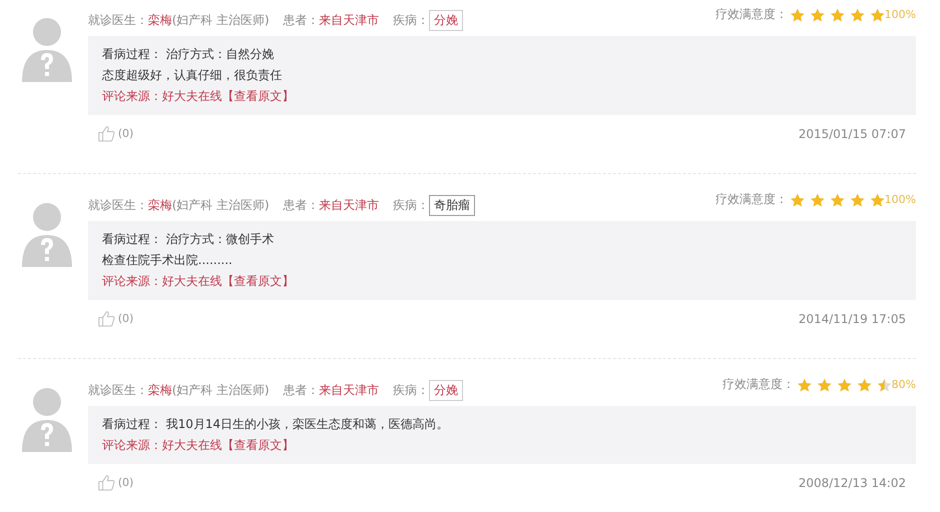  What do you see at coordinates (307, 424) in the screenshot?
I see `process-text: 我10月14日生的小孩，栾医生态度和蔼，医德高尚。` at bounding box center [307, 424].